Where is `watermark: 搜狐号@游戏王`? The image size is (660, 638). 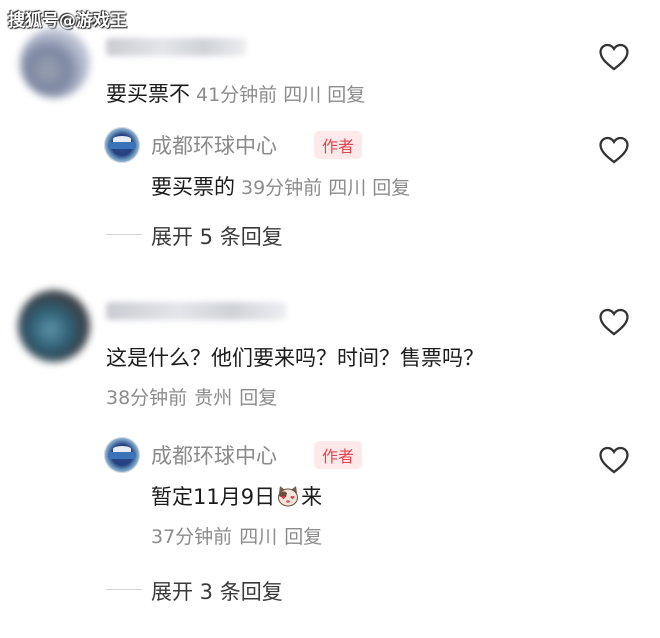 watermark: 搜狐号@游戏王 is located at coordinates (67, 21).